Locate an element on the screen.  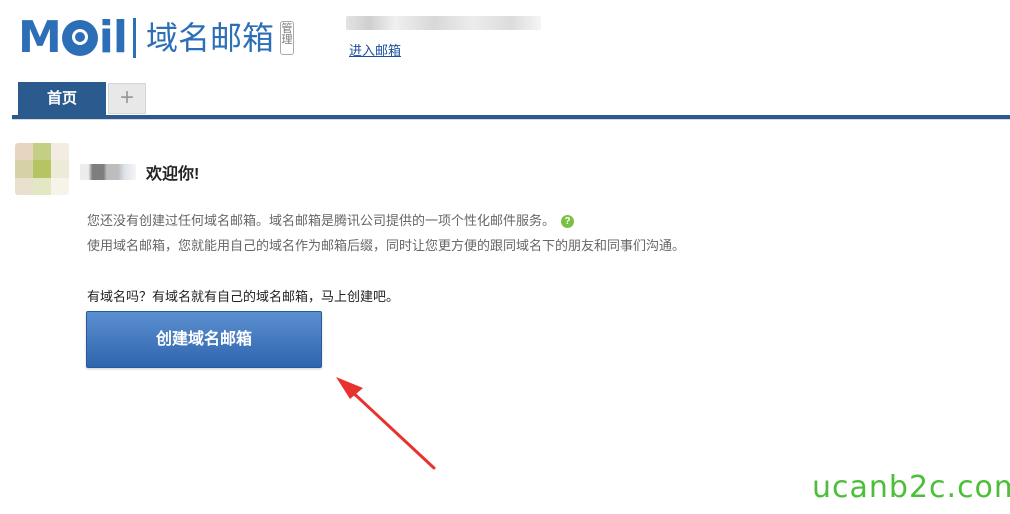
annotation-arrow-icon is located at coordinates (386, 423).